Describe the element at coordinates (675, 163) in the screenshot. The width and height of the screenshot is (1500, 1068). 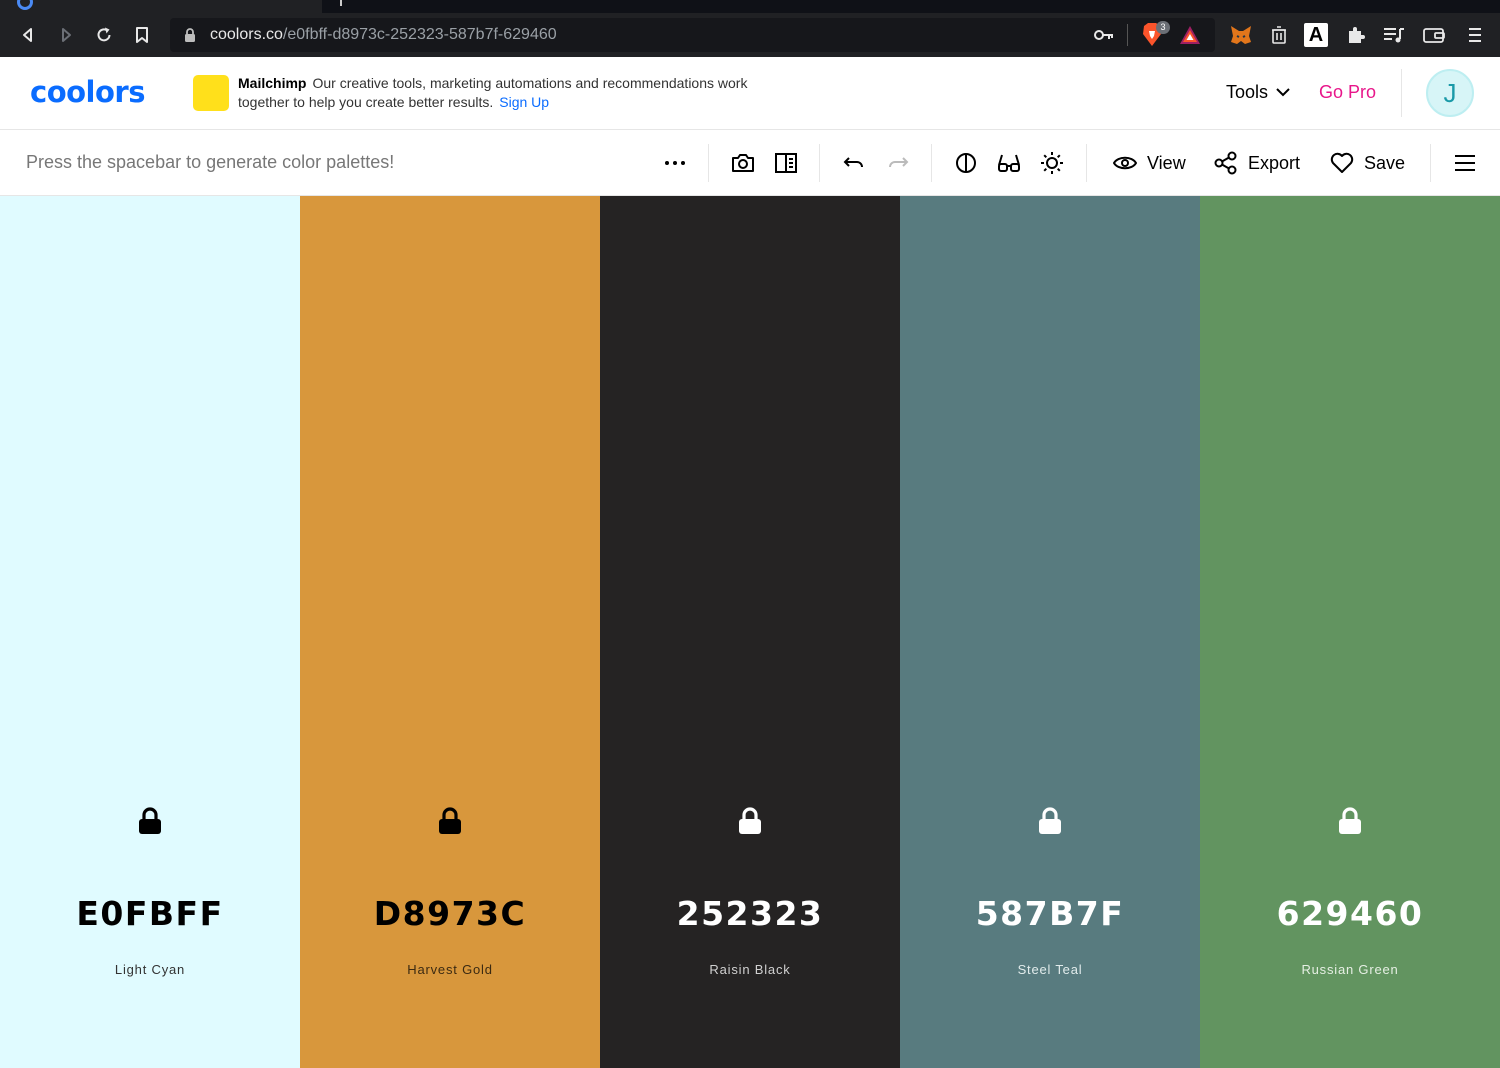
I see `more-options-icon` at that location.